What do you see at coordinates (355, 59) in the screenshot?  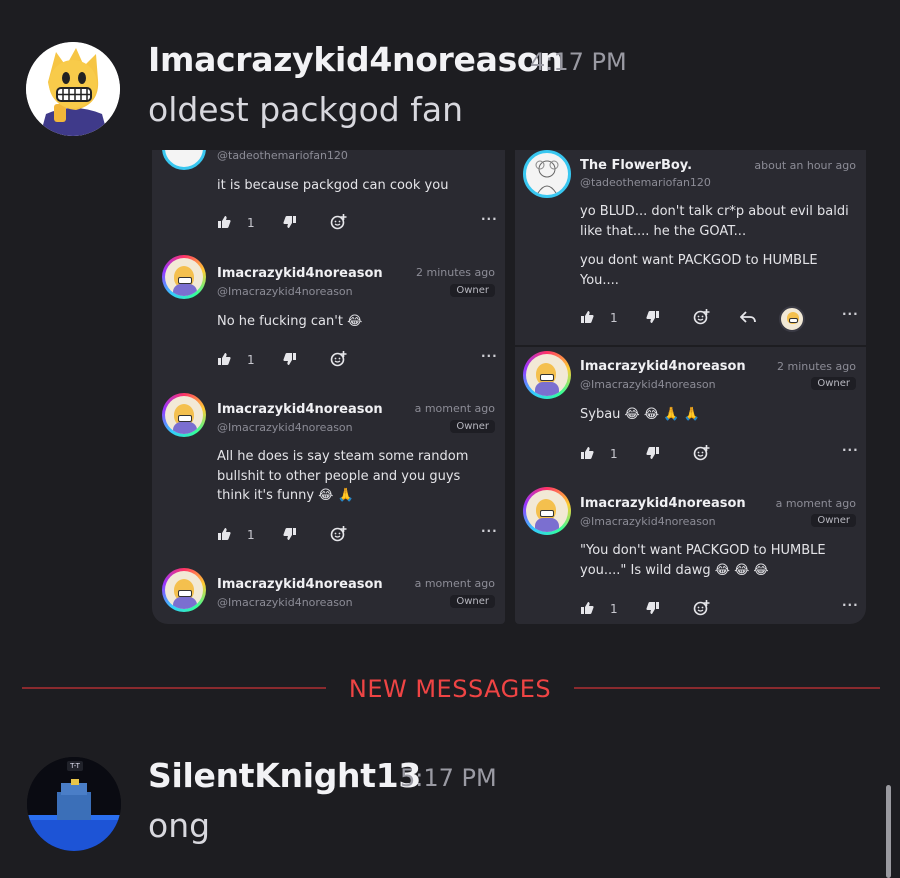 I see `message-username: Imacrazykid4noreason` at bounding box center [355, 59].